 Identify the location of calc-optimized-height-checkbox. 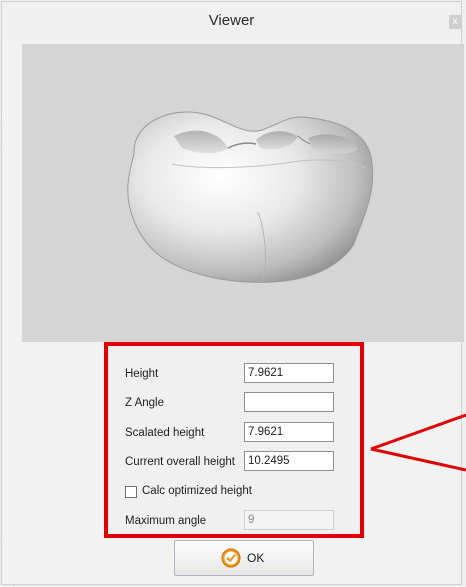
(131, 492).